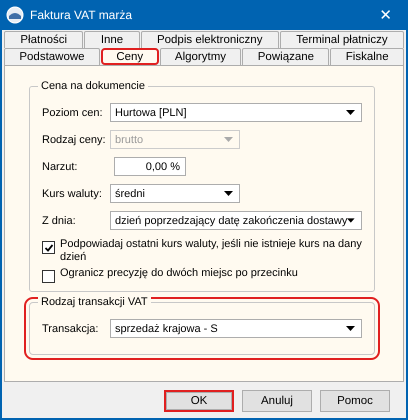 This screenshot has height=420, width=408. Describe the element at coordinates (74, 140) in the screenshot. I see `field-label: Rodzaj ceny:` at that location.